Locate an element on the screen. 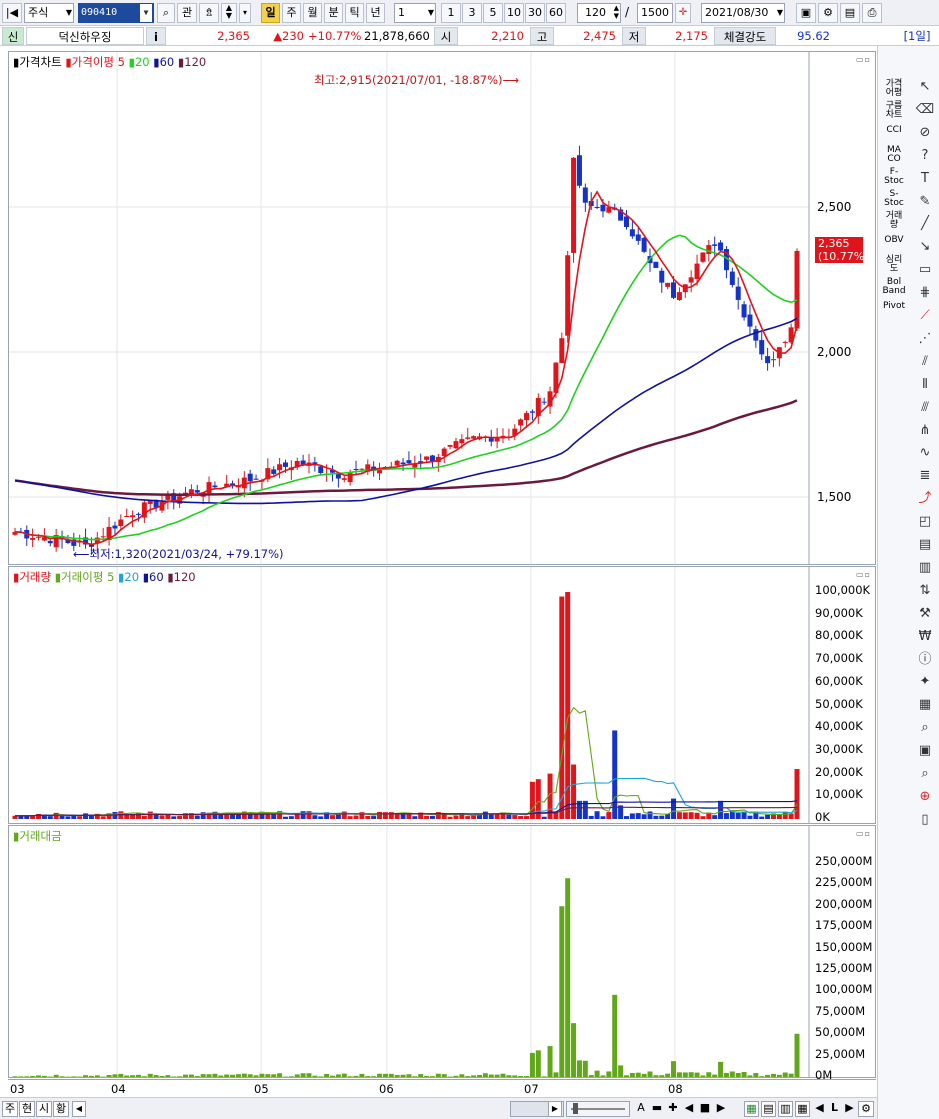  indicator-tool-item: 가격 어평 is located at coordinates (894, 89).